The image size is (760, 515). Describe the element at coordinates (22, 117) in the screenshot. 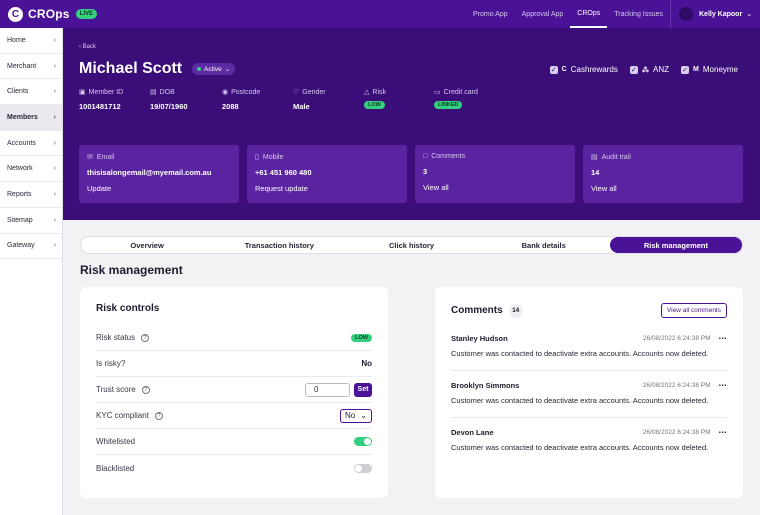

I see `sidebar-item-label: Members` at that location.